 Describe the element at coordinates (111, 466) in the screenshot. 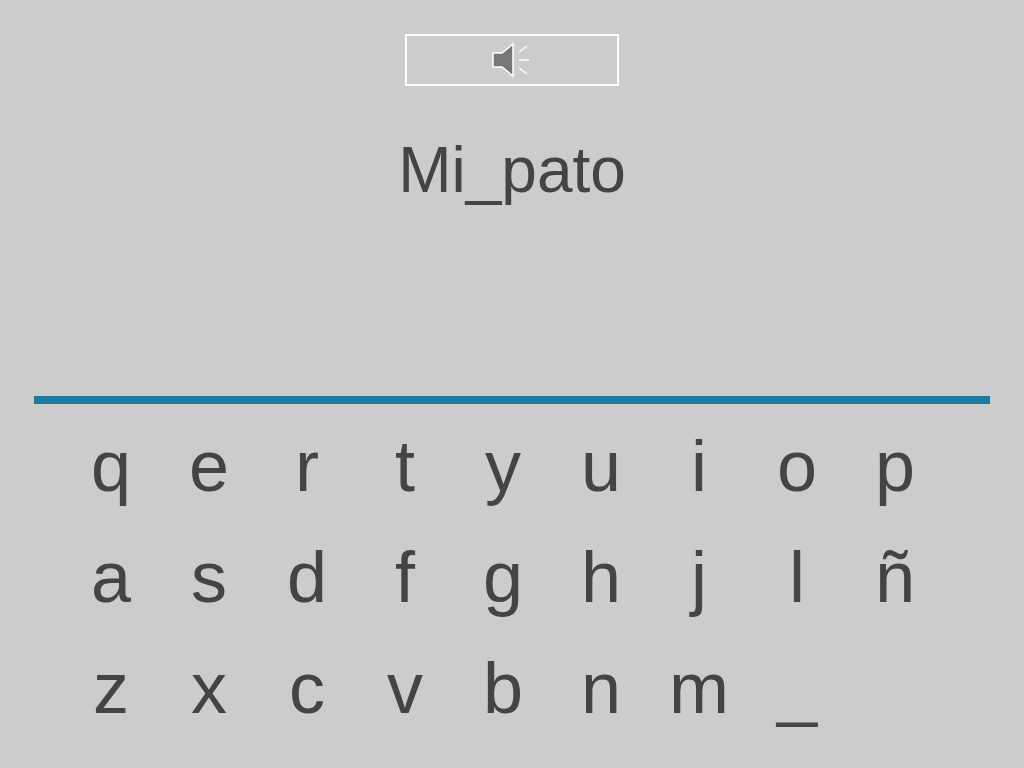

I see `letter-key: q` at that location.